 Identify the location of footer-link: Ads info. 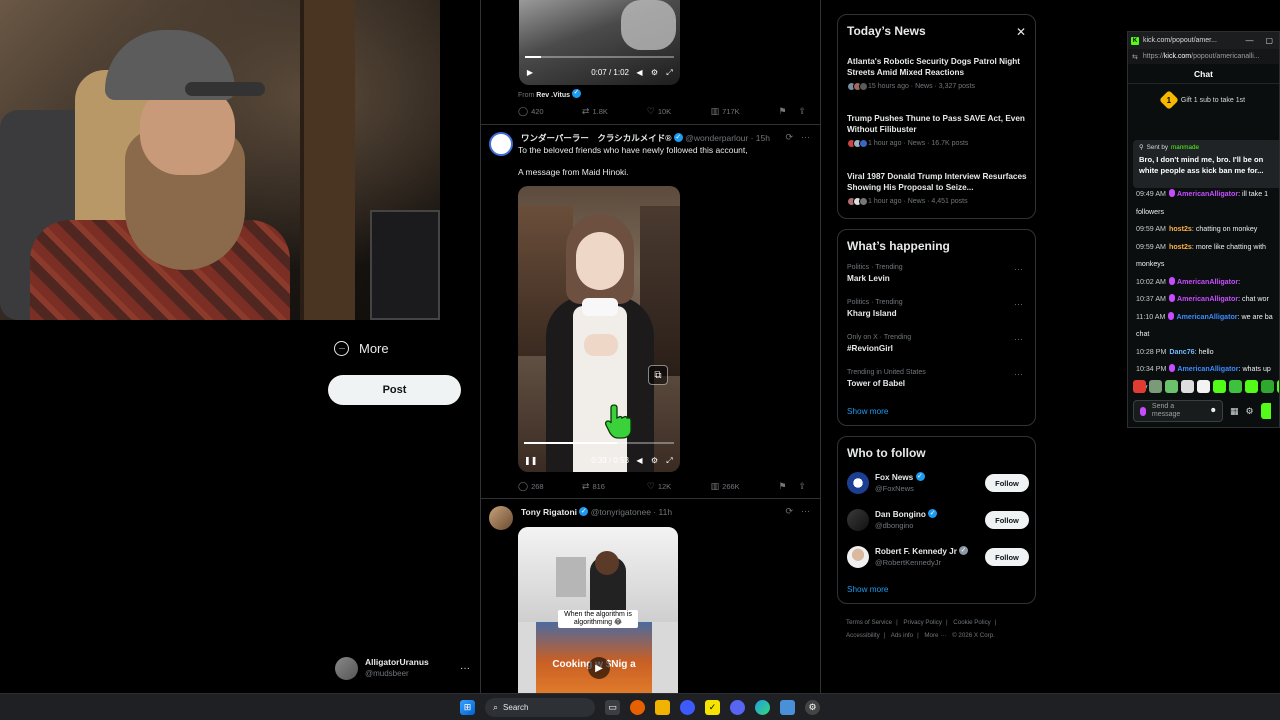
(902, 635).